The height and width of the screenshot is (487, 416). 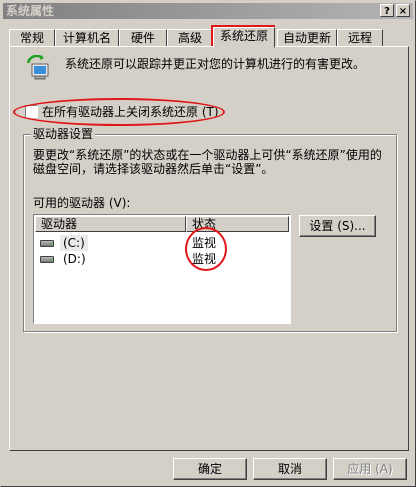 I want to click on drive-settings-title: 驱动器设置, so click(x=63, y=134).